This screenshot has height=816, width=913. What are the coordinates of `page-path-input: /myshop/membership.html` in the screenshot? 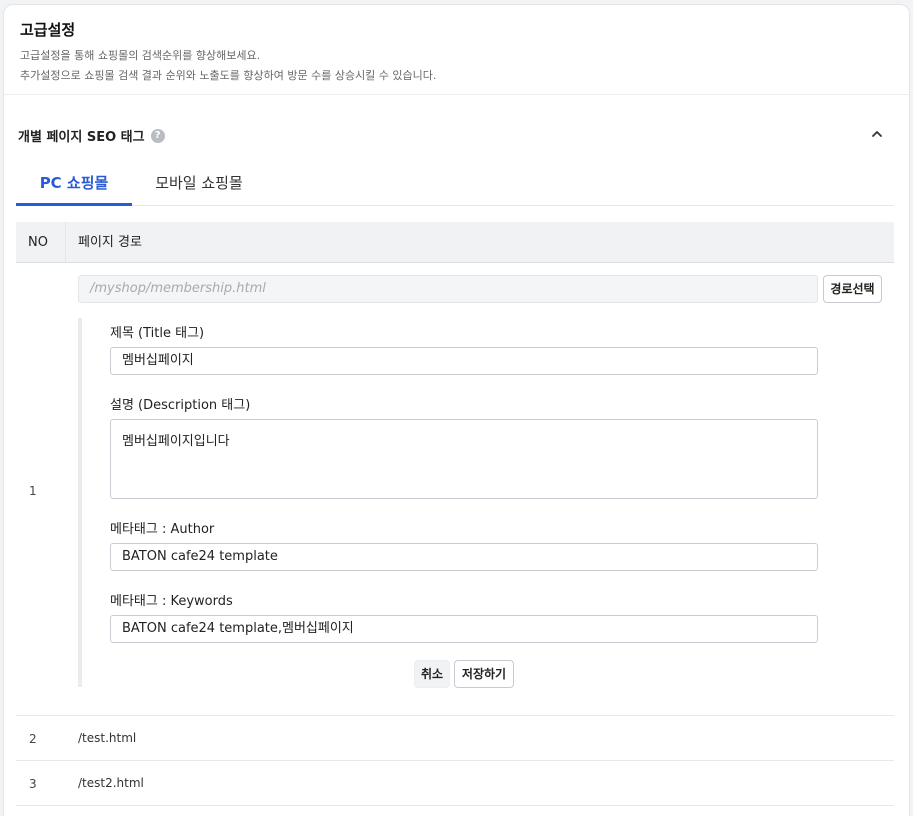 It's located at (448, 289).